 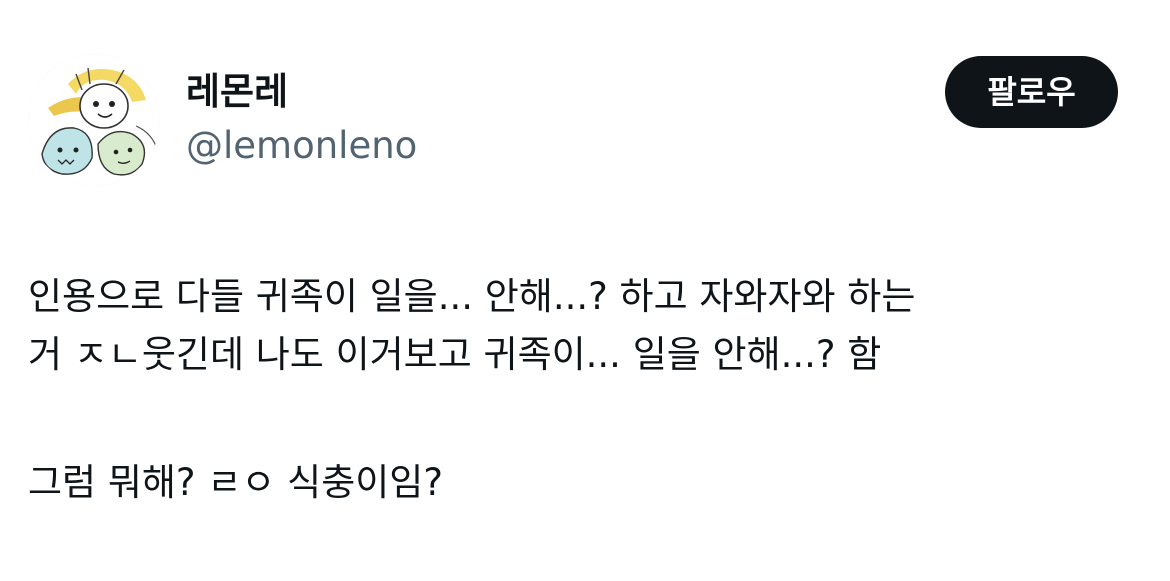 I want to click on follow-button: 팔로우, so click(x=1031, y=92).